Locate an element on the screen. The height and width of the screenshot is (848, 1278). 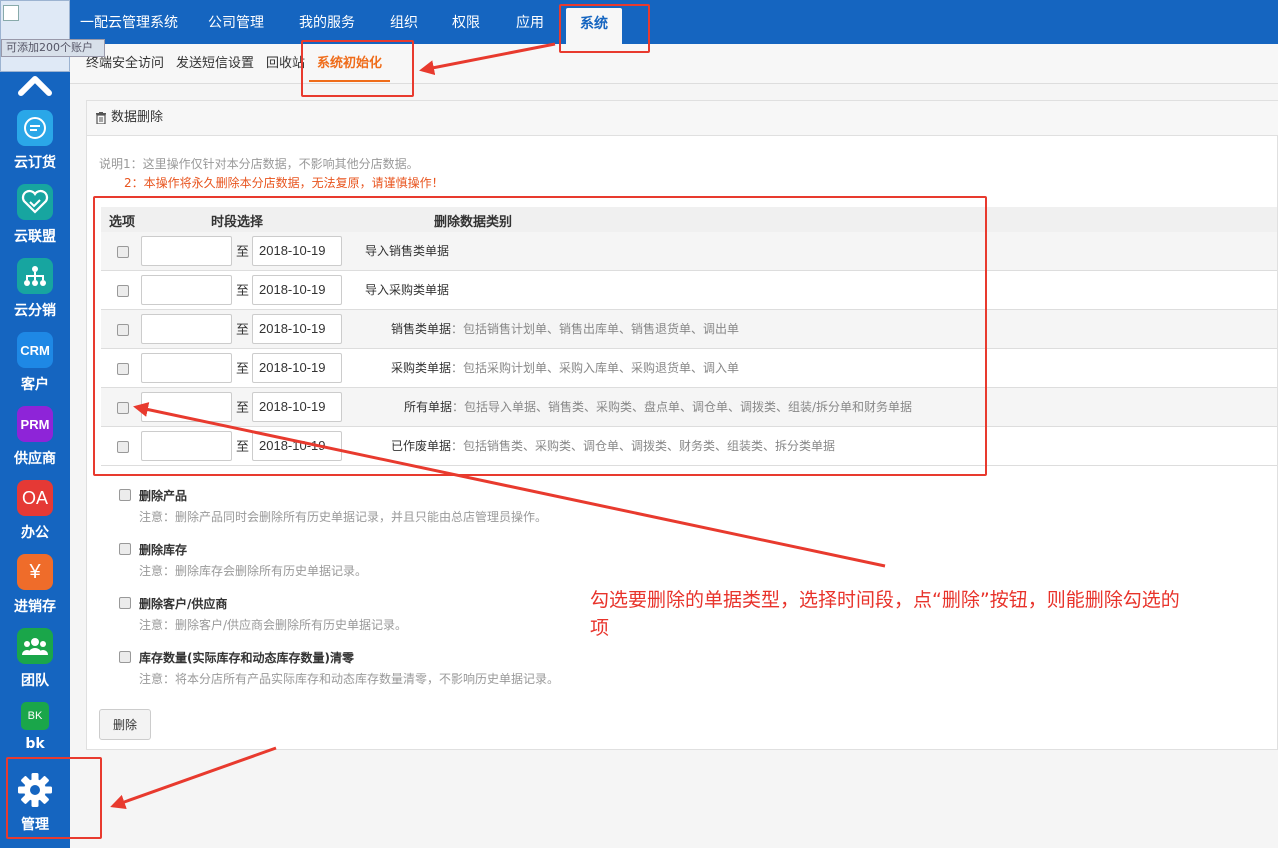
tab-recycle-bin: 回收站 is located at coordinates (286, 64).